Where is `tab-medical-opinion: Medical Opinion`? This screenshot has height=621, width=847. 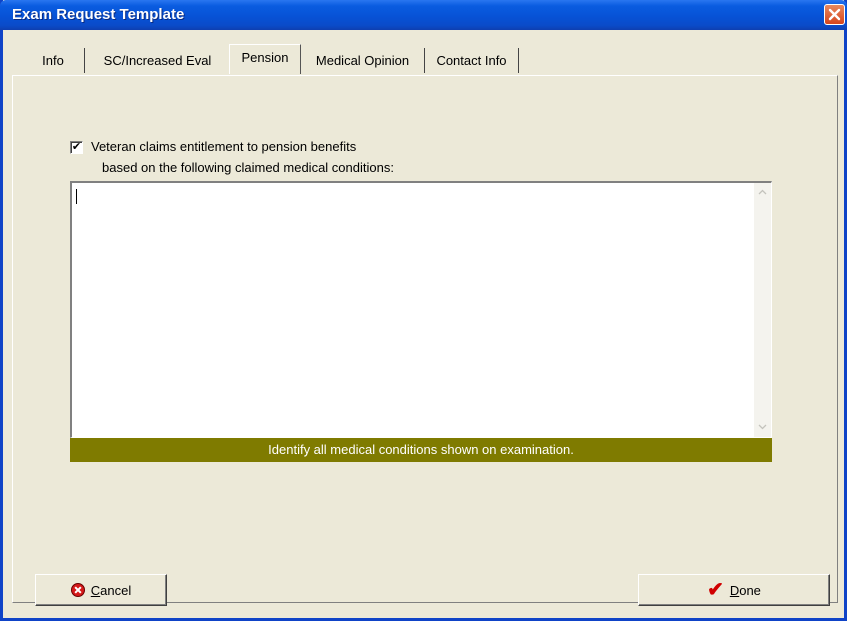 tab-medical-opinion: Medical Opinion is located at coordinates (363, 60).